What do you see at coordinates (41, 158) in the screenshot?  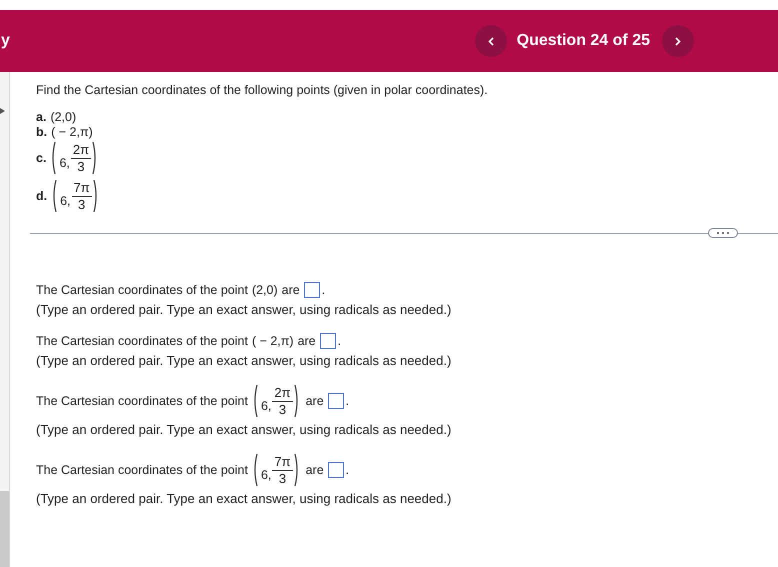 I see `point-label: c.` at bounding box center [41, 158].